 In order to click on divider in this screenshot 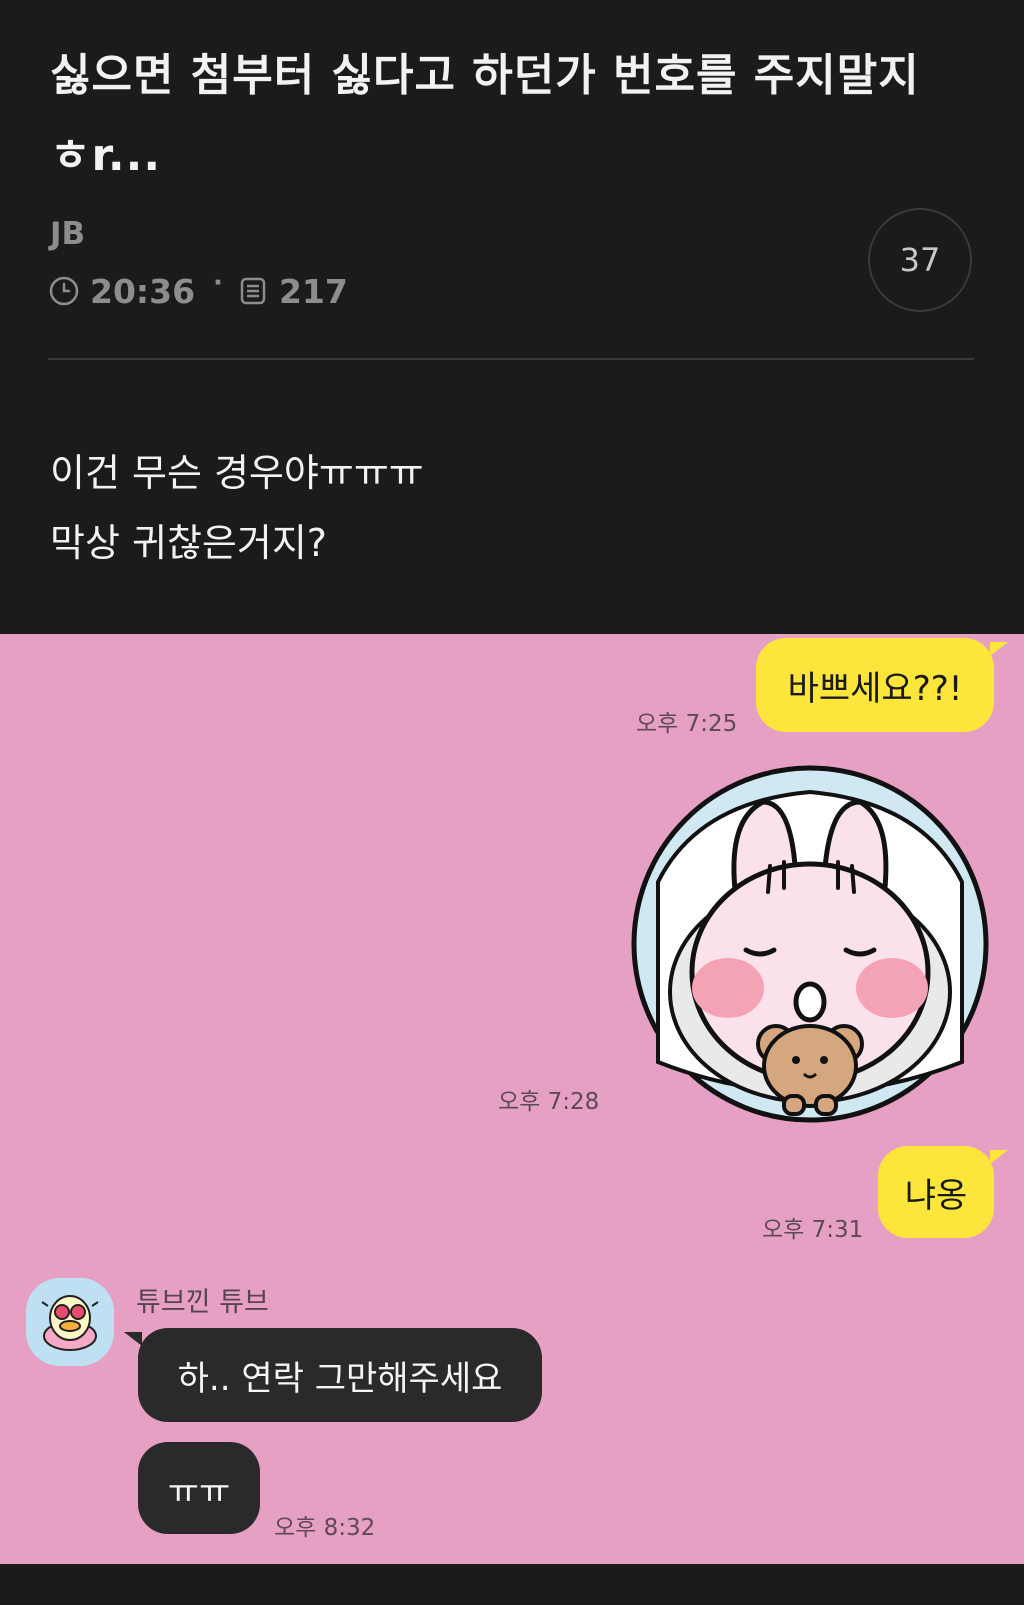, I will do `click(511, 359)`.